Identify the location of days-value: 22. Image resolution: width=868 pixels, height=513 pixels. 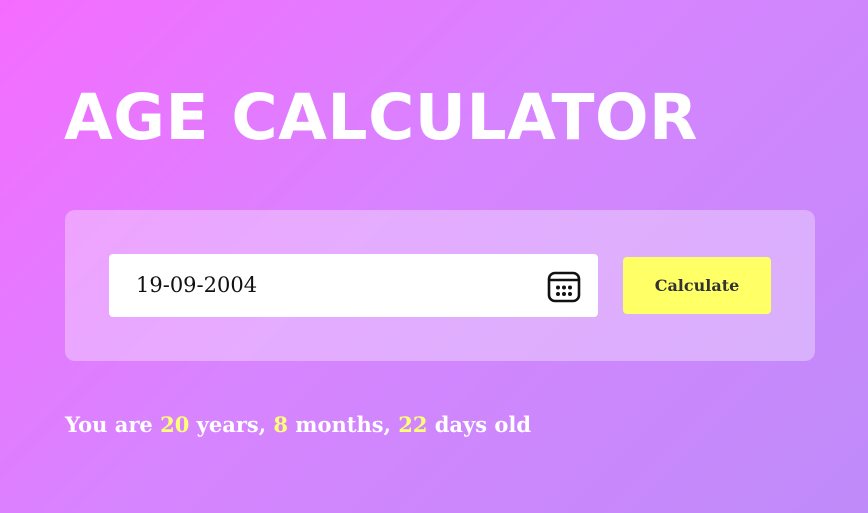
(413, 424).